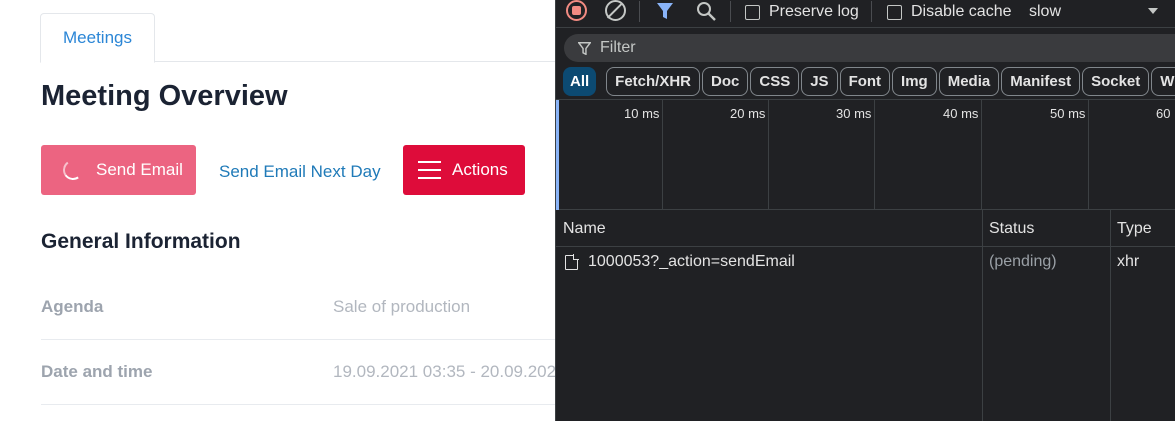 This screenshot has width=1175, height=421. I want to click on column-header-type: Type, so click(1134, 229).